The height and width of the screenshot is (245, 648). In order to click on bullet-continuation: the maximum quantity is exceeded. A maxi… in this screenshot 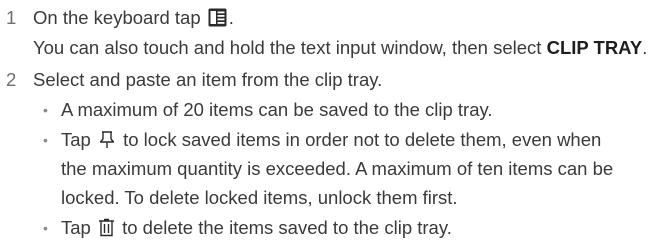, I will do `click(337, 168)`.